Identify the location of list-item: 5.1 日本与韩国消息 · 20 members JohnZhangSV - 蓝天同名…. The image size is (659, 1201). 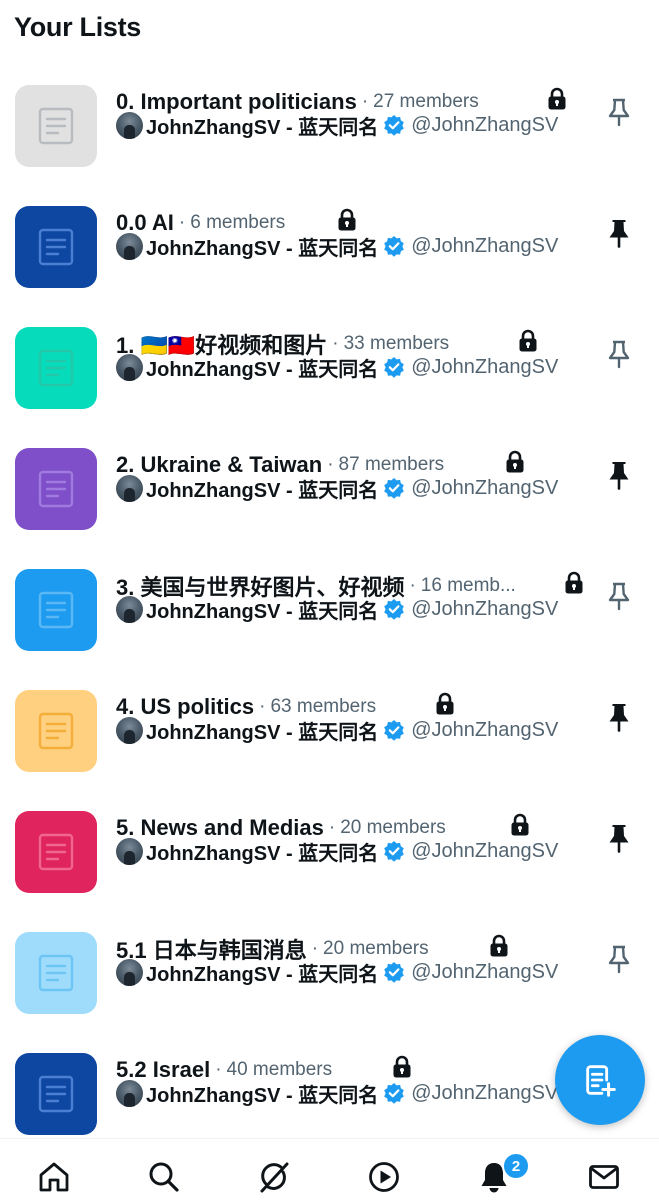
(329, 976).